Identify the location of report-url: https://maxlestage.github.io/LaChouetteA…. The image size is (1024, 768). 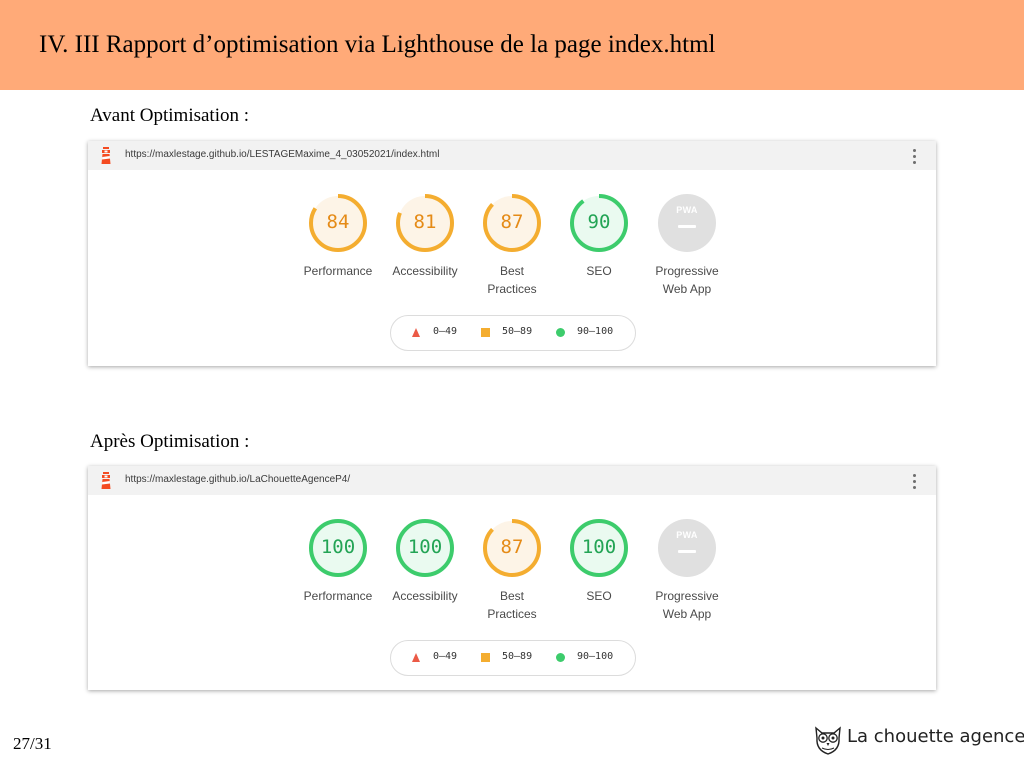
(237, 479).